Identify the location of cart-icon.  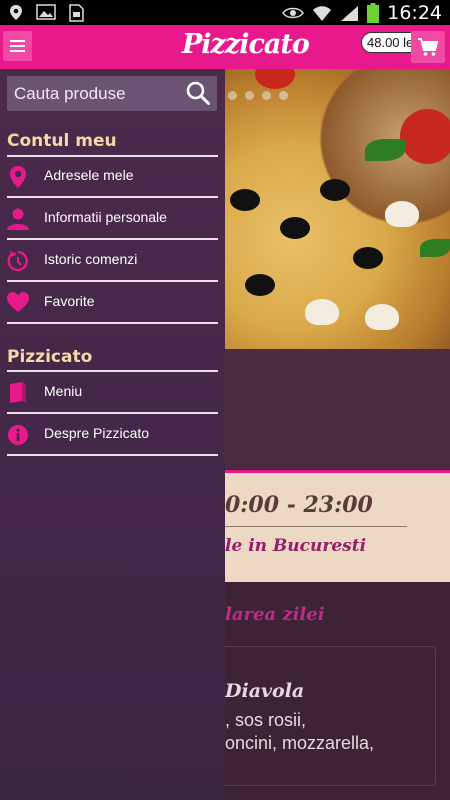
(428, 47).